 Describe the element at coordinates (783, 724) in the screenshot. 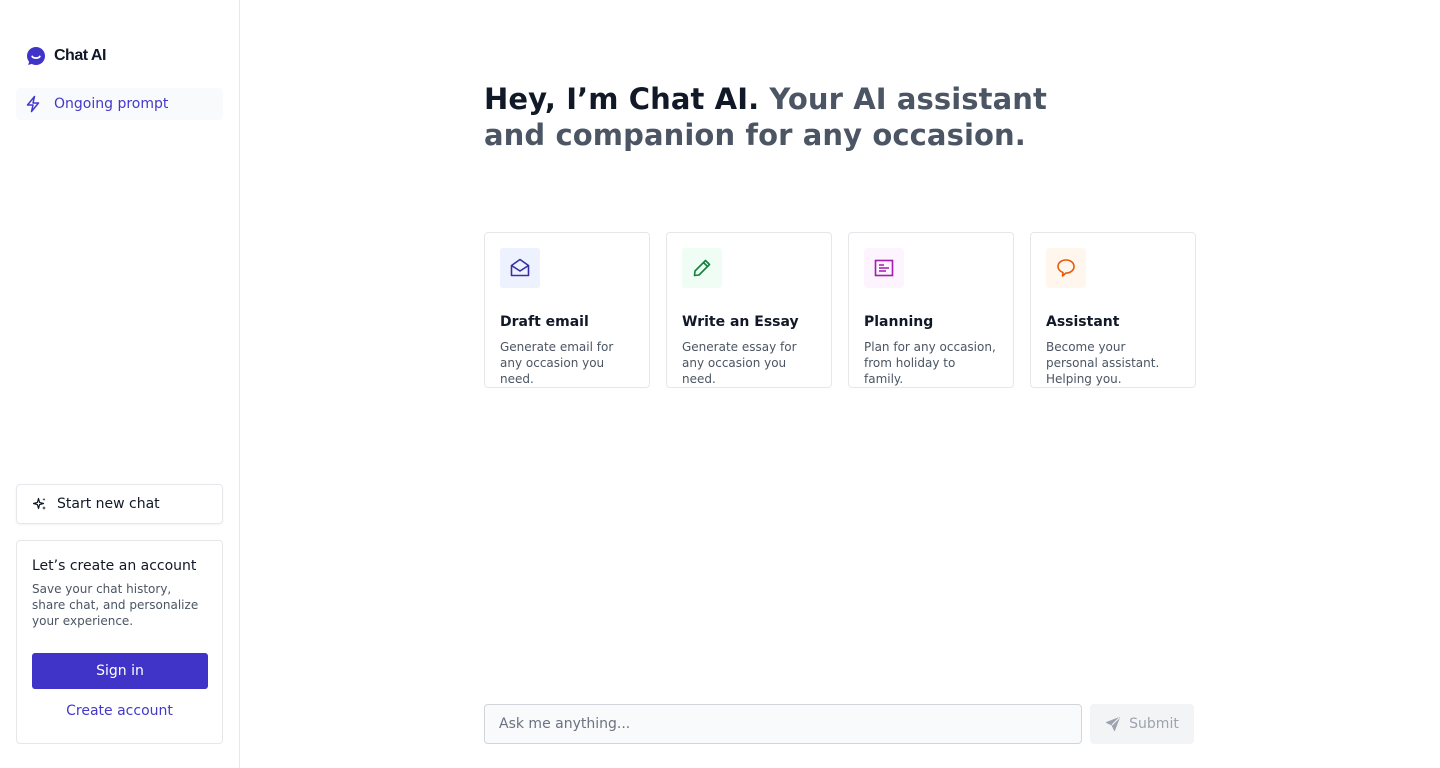

I see `prompt-input` at that location.